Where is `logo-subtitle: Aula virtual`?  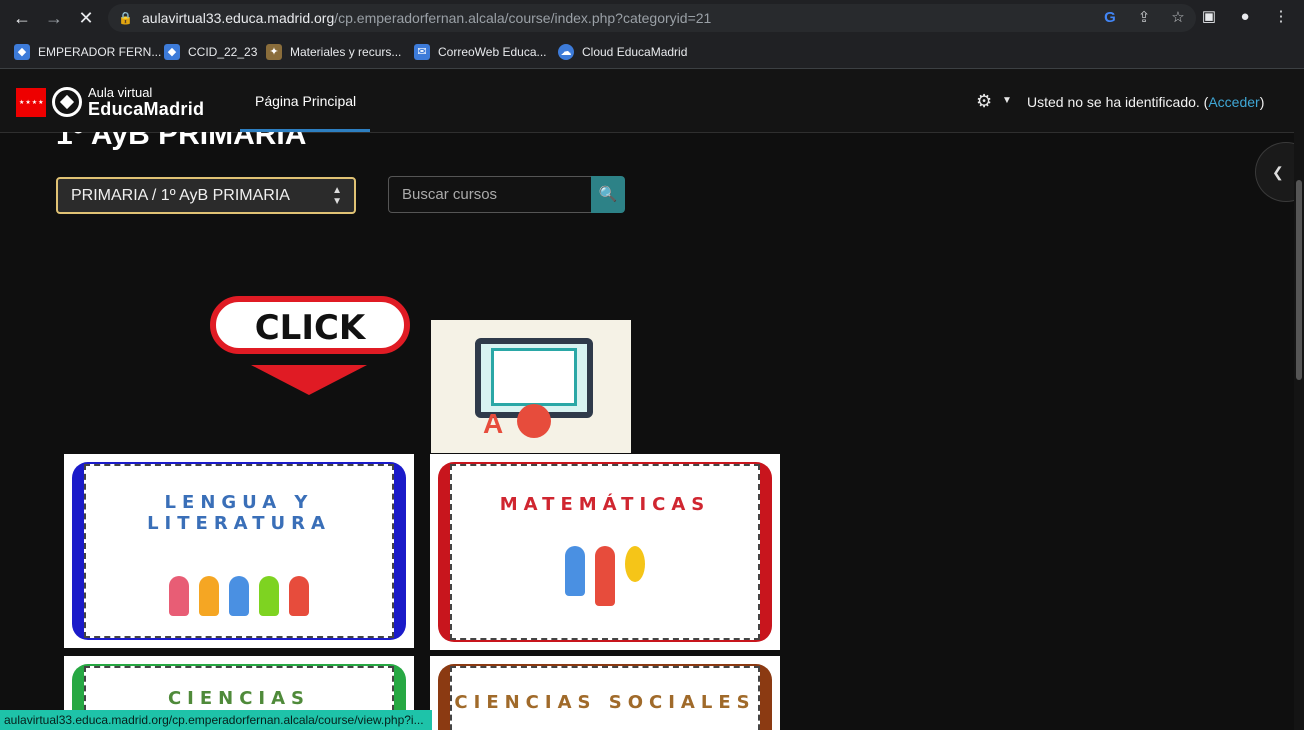 logo-subtitle: Aula virtual is located at coordinates (120, 92).